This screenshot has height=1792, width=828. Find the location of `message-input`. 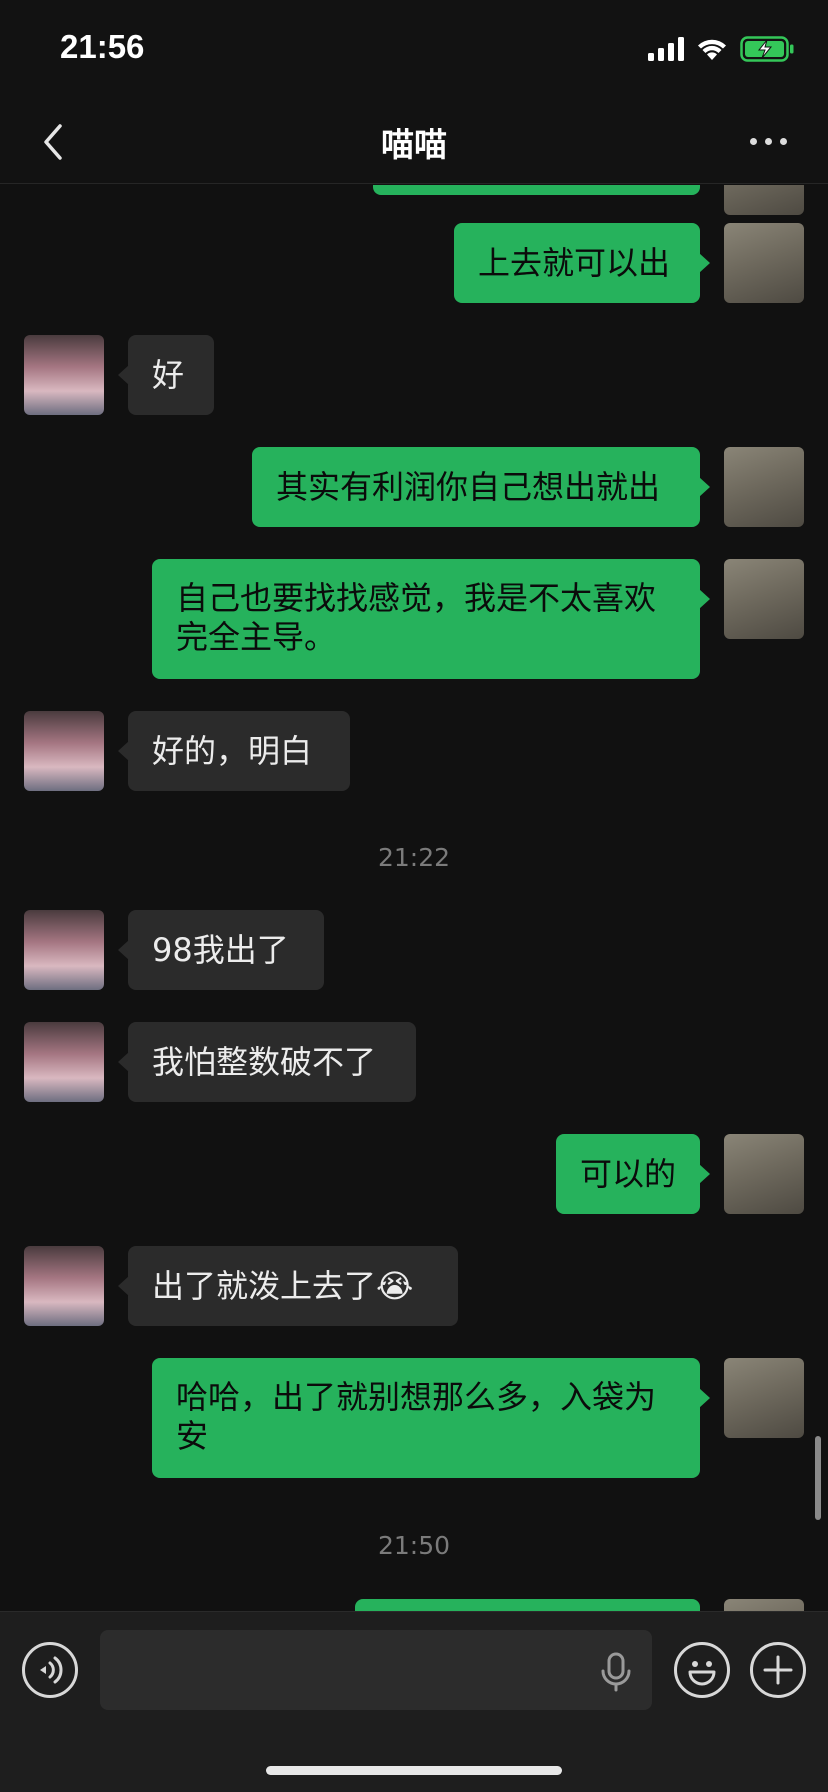

message-input is located at coordinates (376, 1670).